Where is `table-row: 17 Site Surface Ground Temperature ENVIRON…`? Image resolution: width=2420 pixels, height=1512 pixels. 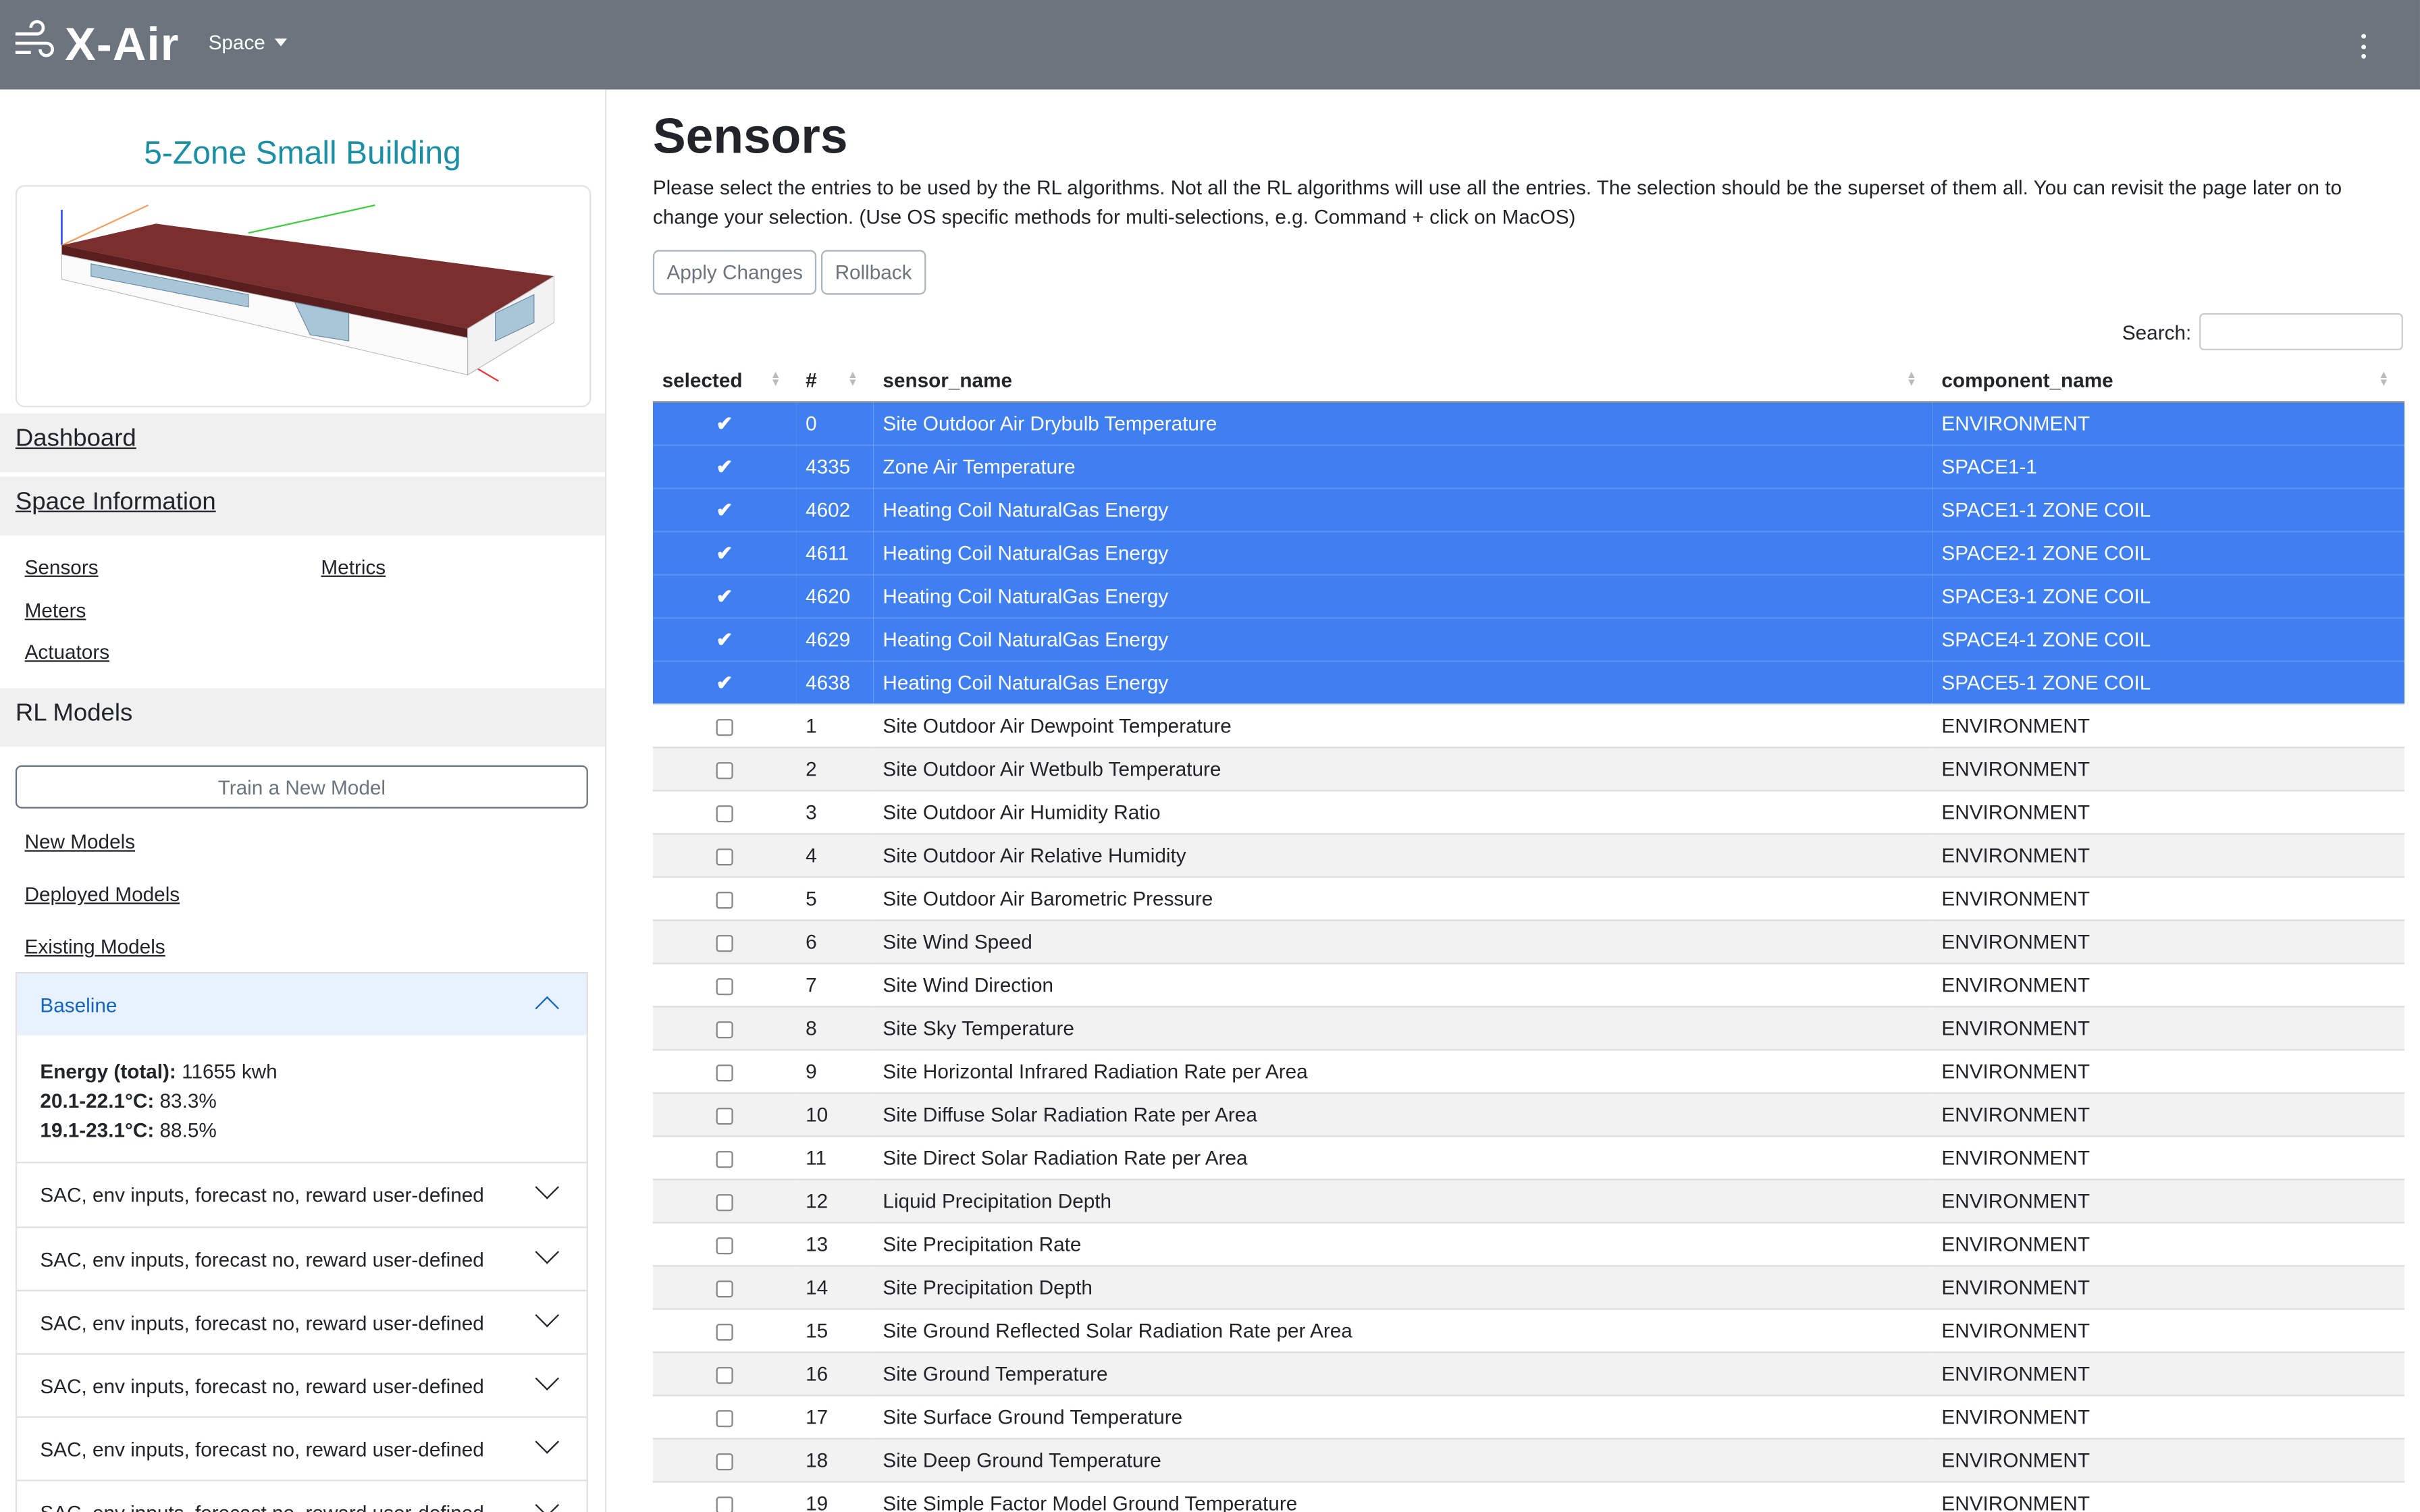 table-row: 17 Site Surface Ground Temperature ENVIRON… is located at coordinates (1528, 1417).